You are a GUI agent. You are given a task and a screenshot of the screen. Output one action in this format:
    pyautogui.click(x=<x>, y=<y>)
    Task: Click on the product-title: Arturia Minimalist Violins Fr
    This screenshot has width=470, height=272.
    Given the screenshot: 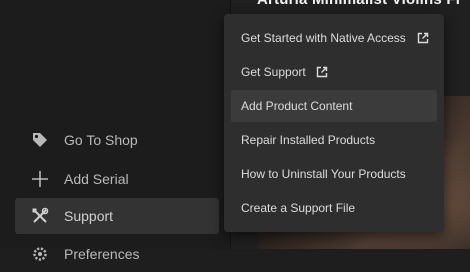 What is the action you would take?
    pyautogui.click(x=359, y=4)
    